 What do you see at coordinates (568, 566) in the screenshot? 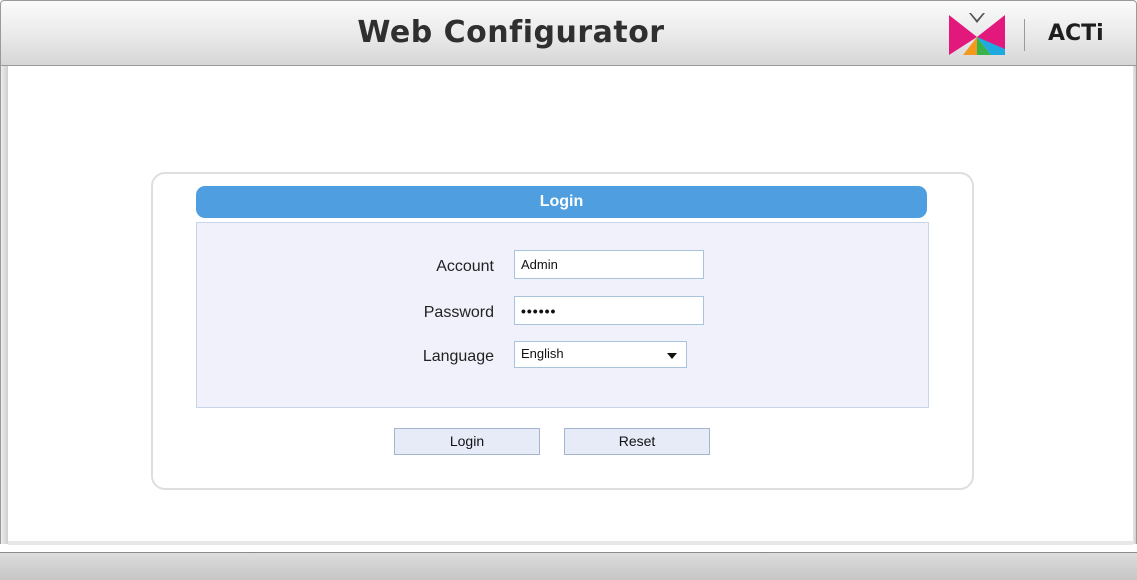
I see `footer-bar` at bounding box center [568, 566].